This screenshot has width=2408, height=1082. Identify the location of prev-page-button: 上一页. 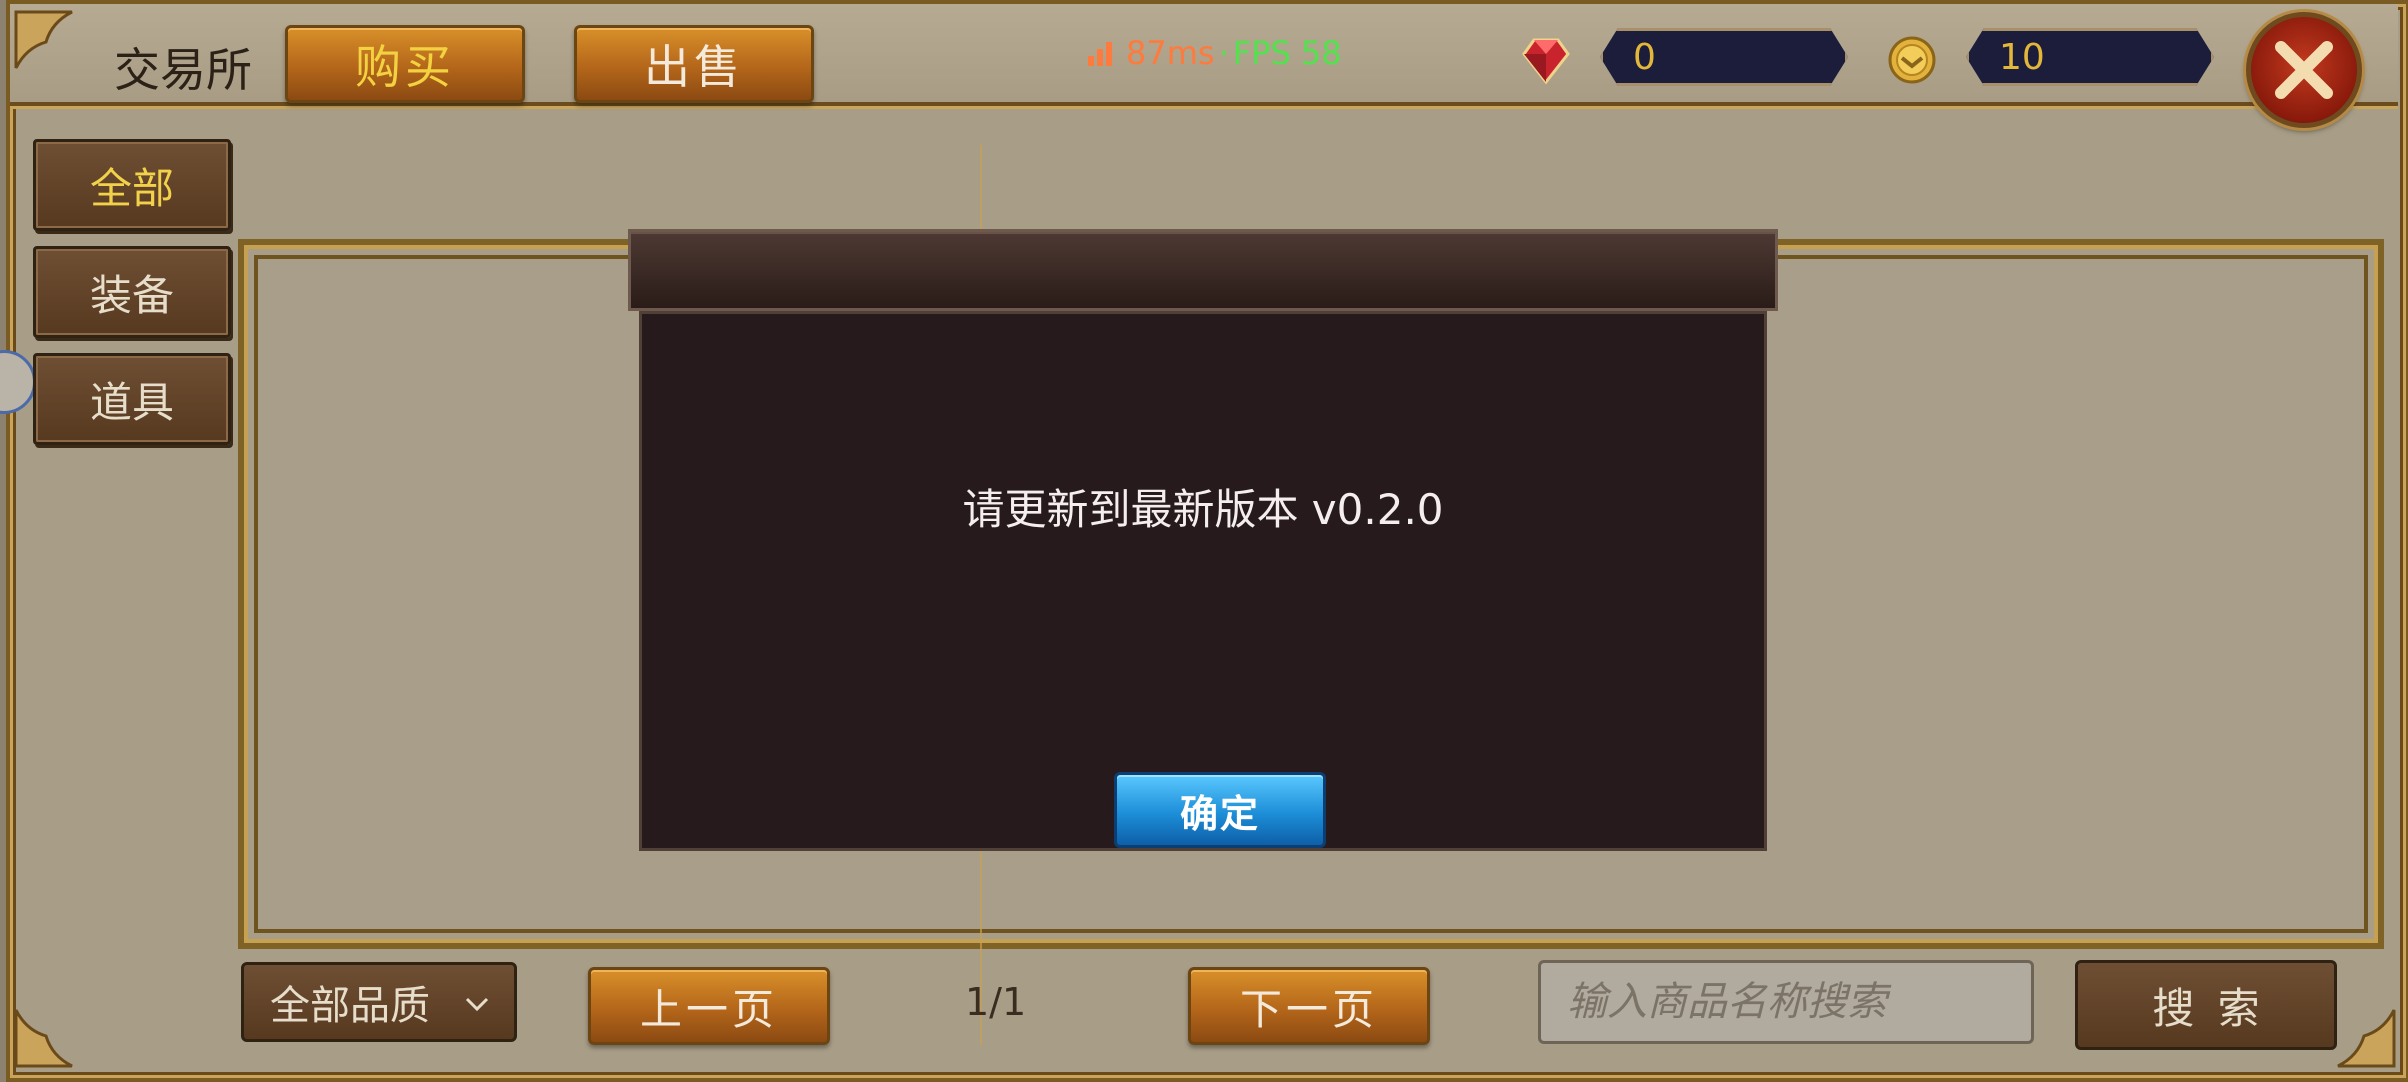
(709, 1006).